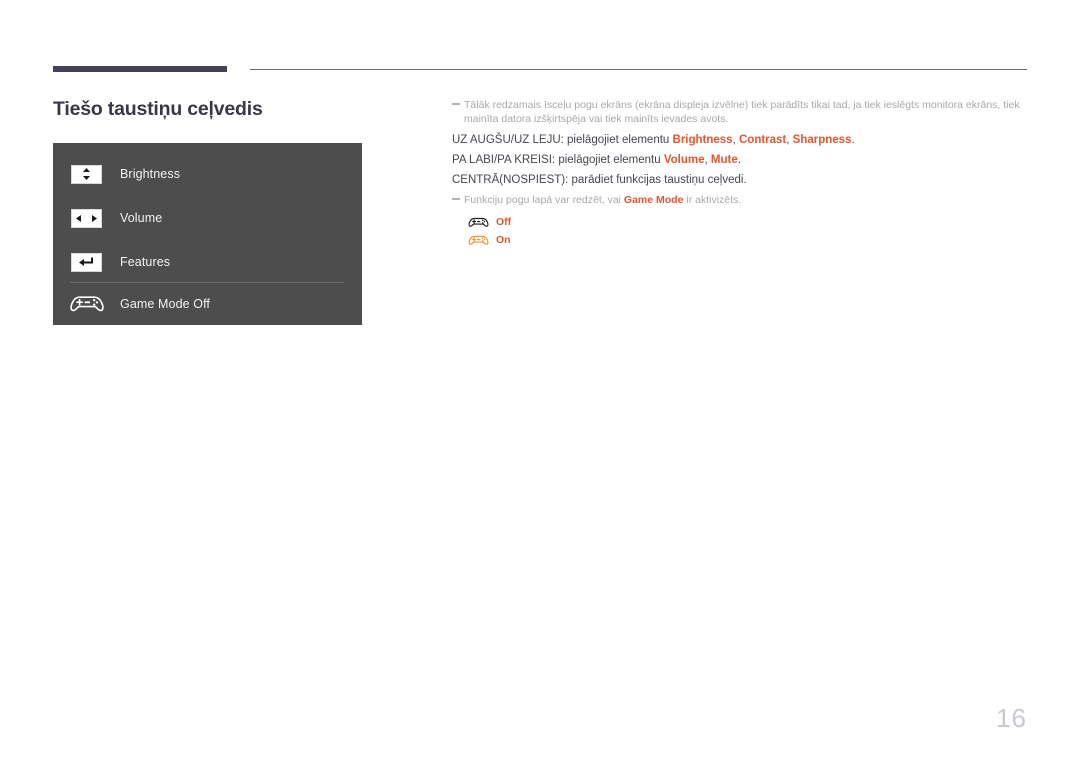 The width and height of the screenshot is (1080, 763). I want to click on gamepad-icon, so click(87, 304).